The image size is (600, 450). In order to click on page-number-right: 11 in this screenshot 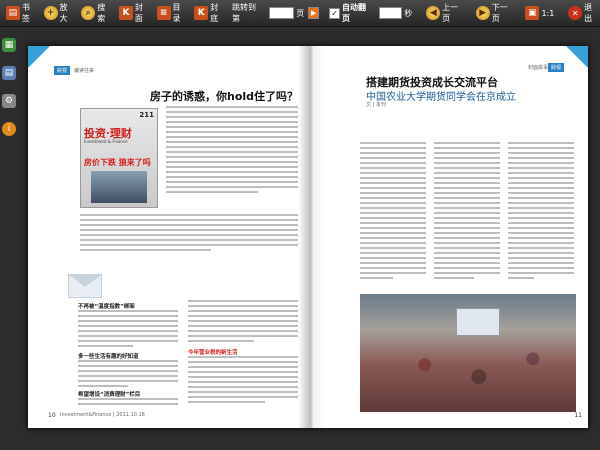, I will do `click(578, 415)`.